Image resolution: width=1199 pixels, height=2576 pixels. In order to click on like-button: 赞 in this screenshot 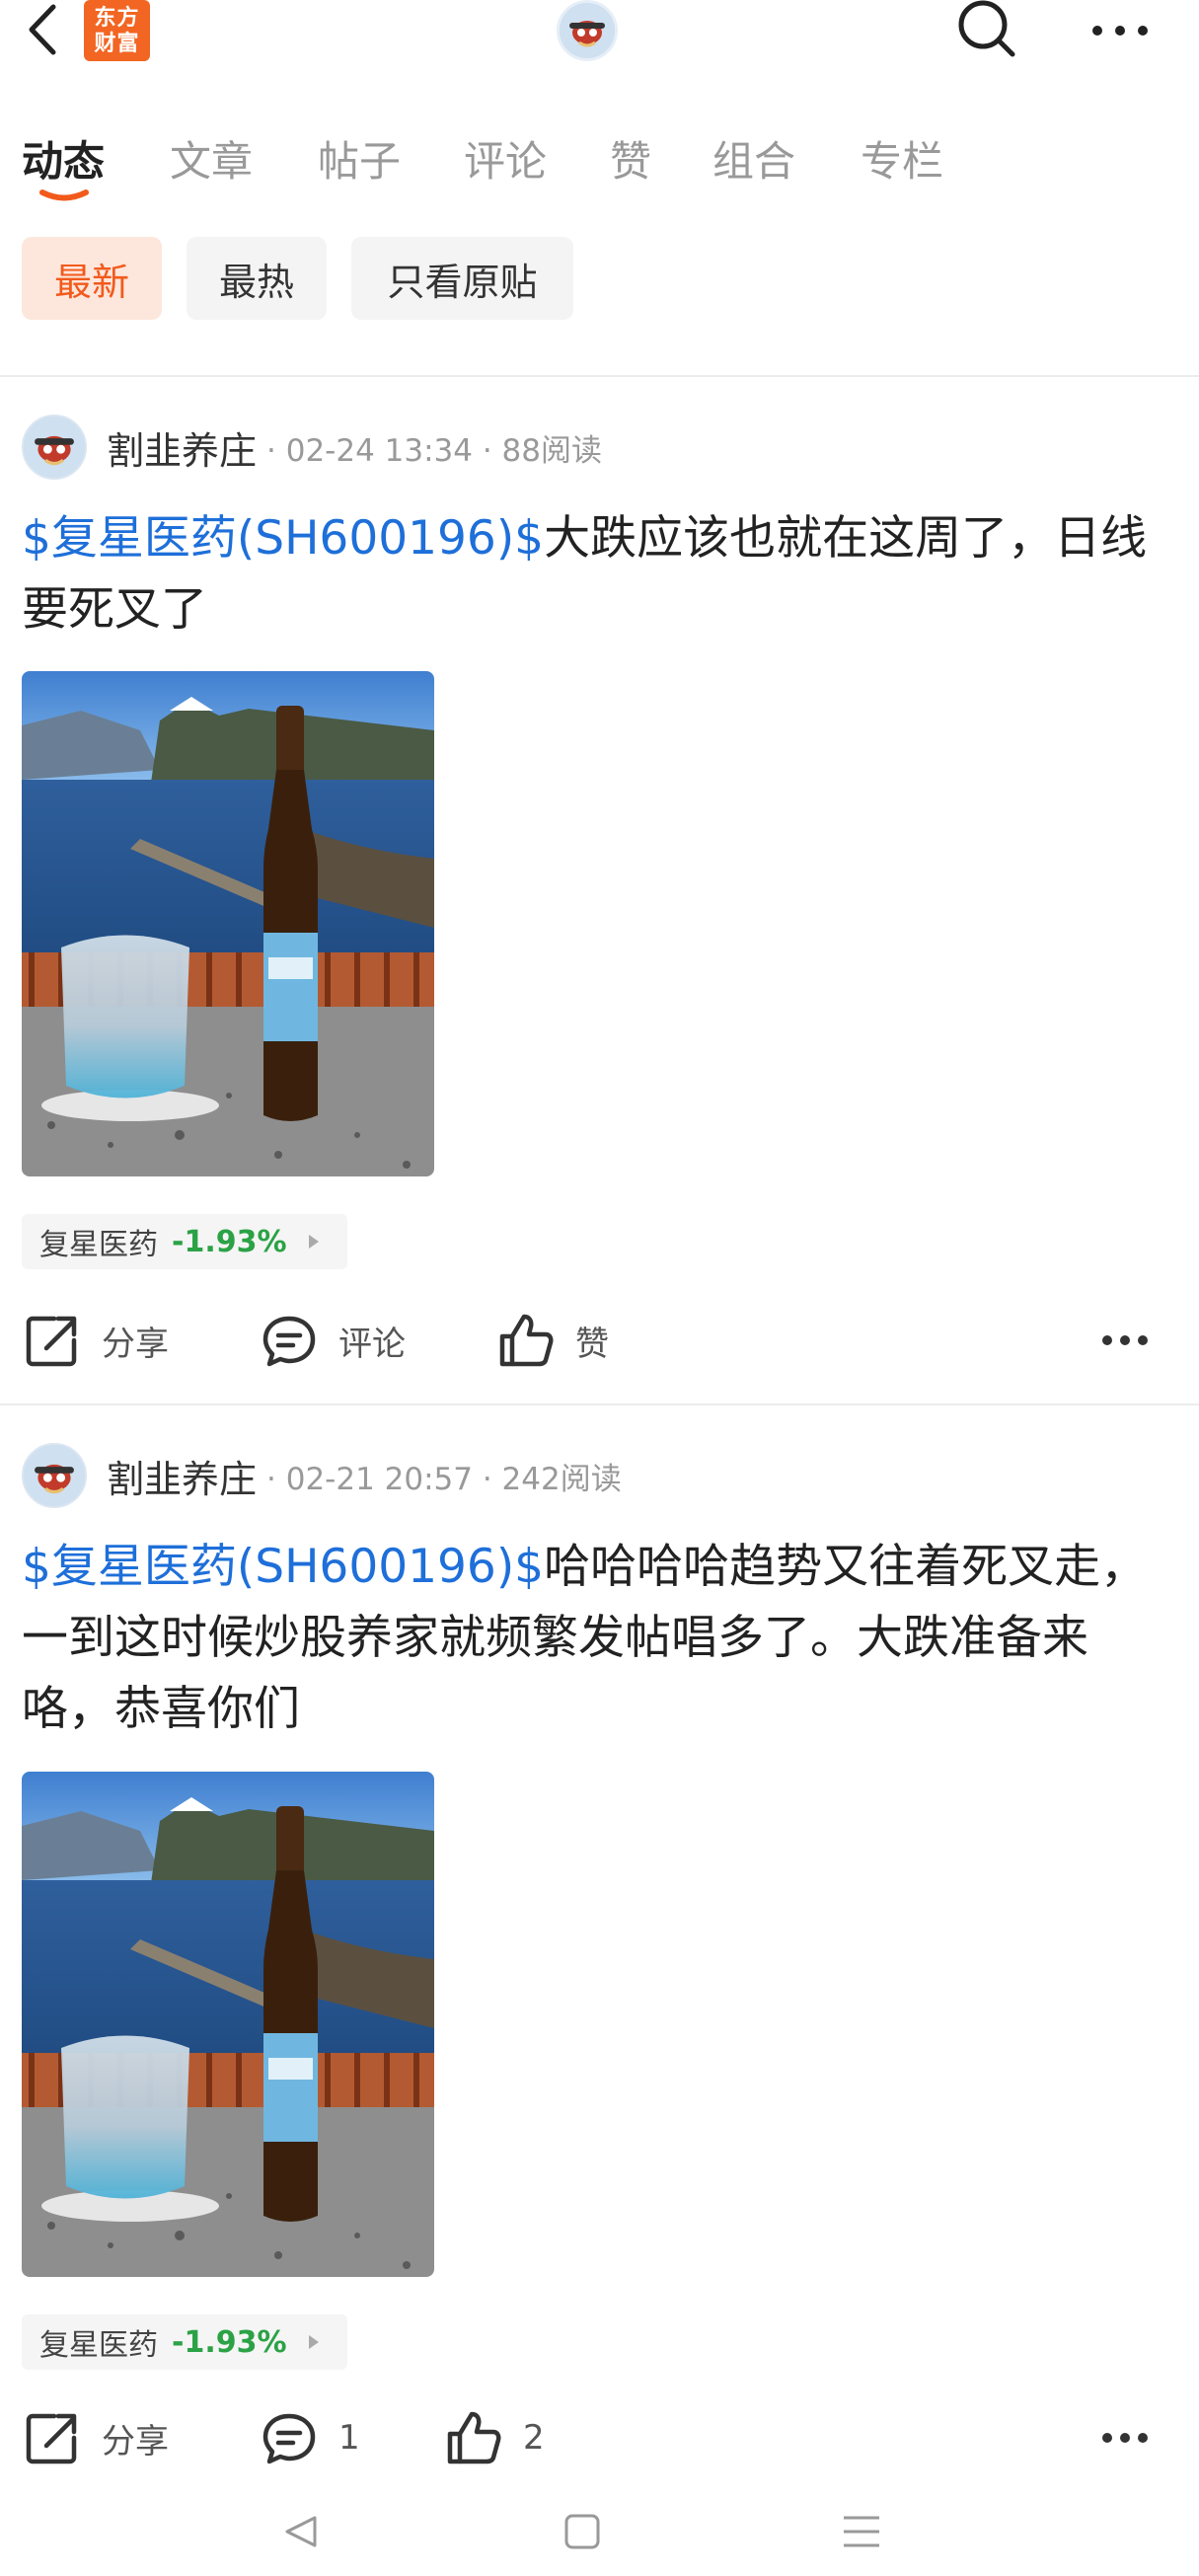, I will do `click(554, 1340)`.